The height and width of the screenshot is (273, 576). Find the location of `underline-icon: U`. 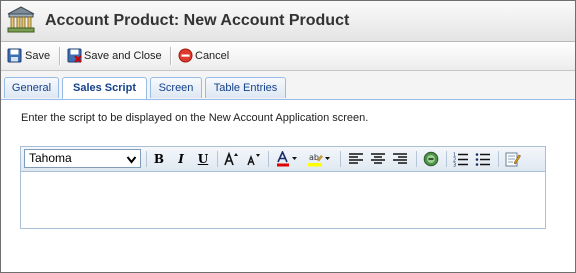

underline-icon: U is located at coordinates (203, 159).